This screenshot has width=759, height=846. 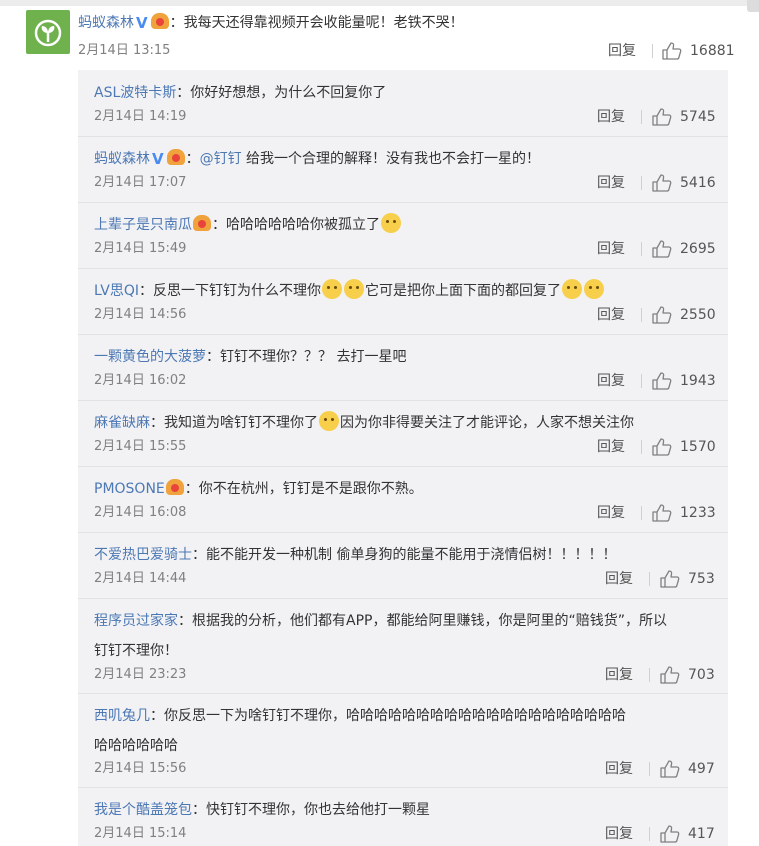 What do you see at coordinates (416, 51) in the screenshot?
I see `comment-meta: 2月14日 13:15 回复 16881` at bounding box center [416, 51].